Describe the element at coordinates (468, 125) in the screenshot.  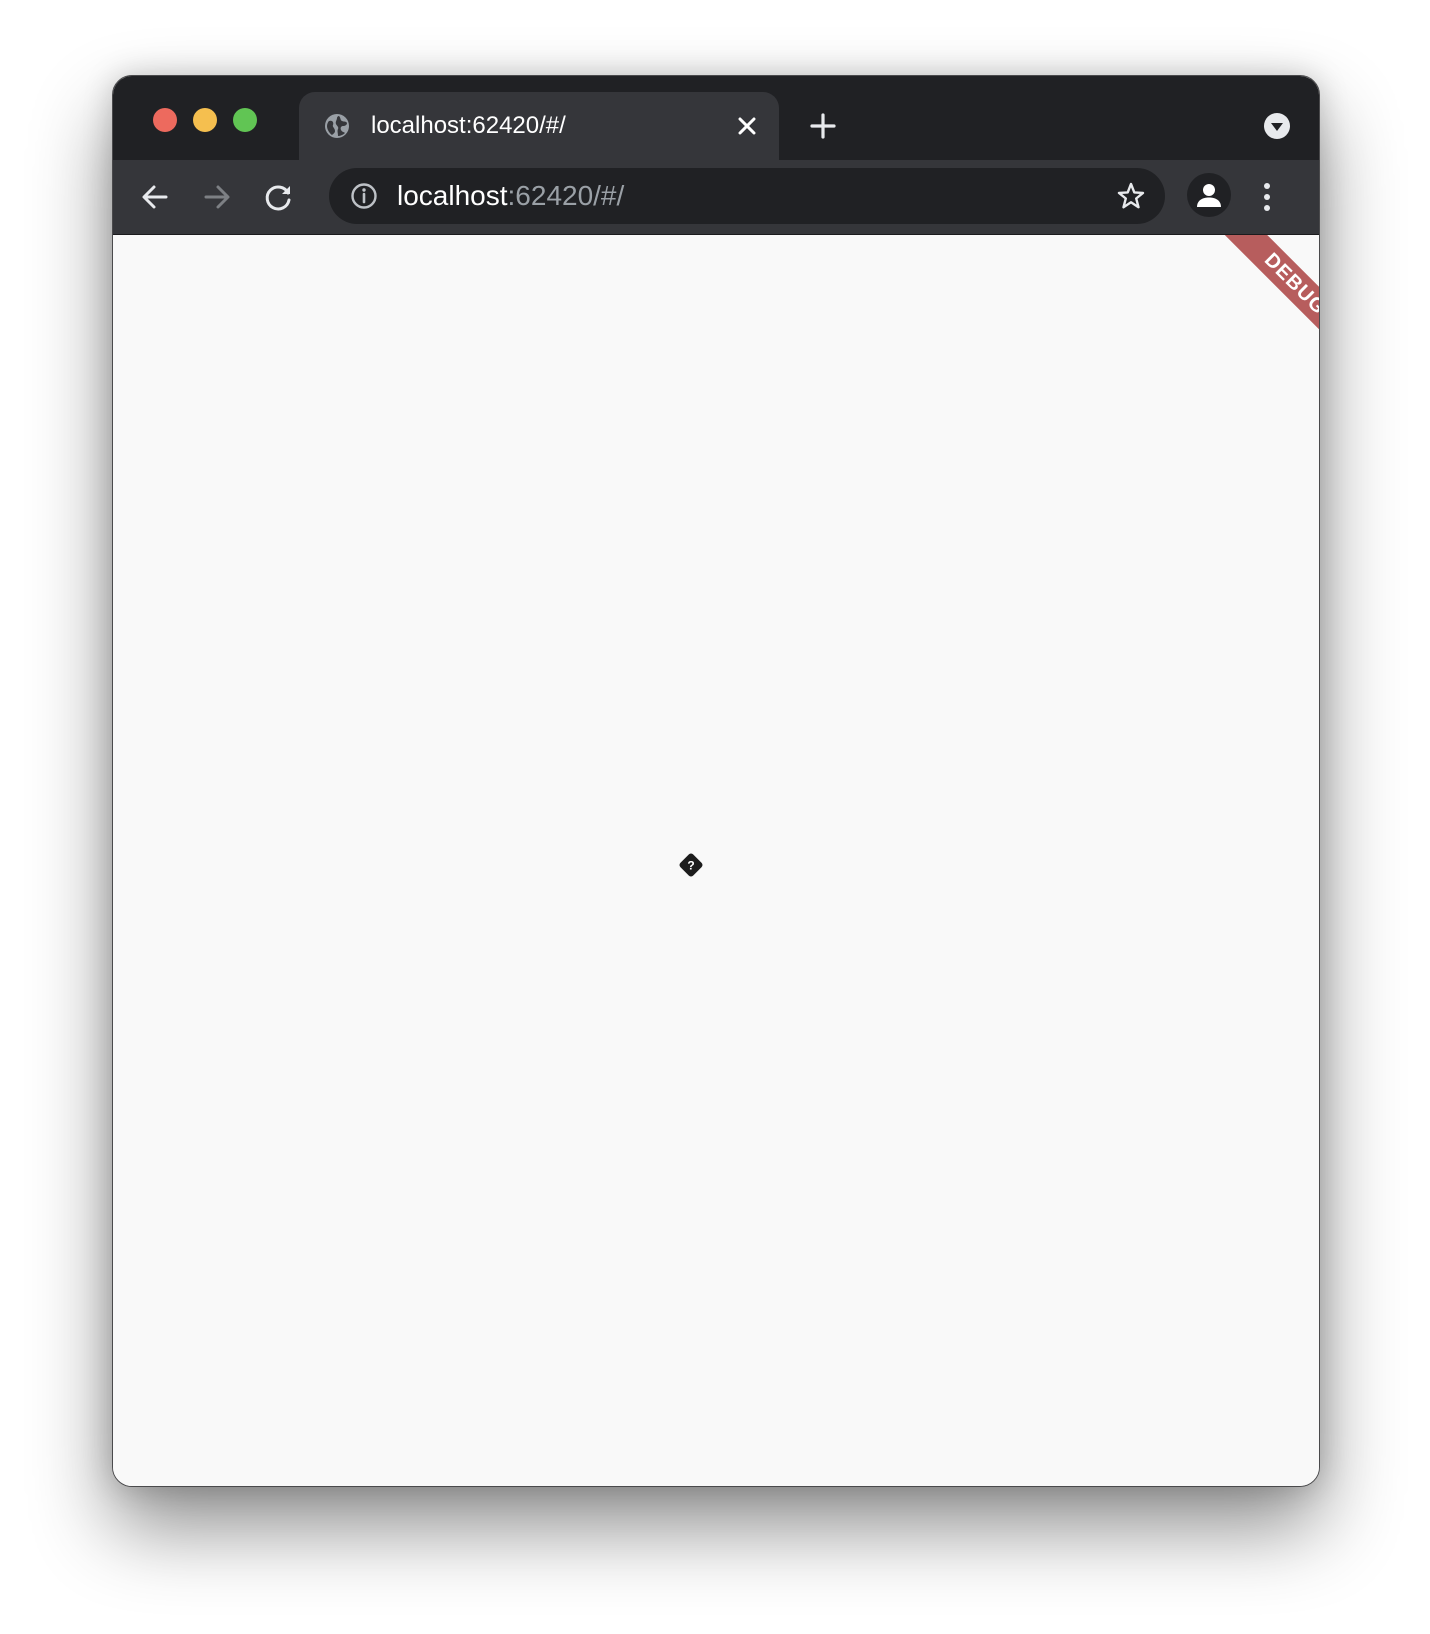
I see `tab-title: localhost:62420/#/` at that location.